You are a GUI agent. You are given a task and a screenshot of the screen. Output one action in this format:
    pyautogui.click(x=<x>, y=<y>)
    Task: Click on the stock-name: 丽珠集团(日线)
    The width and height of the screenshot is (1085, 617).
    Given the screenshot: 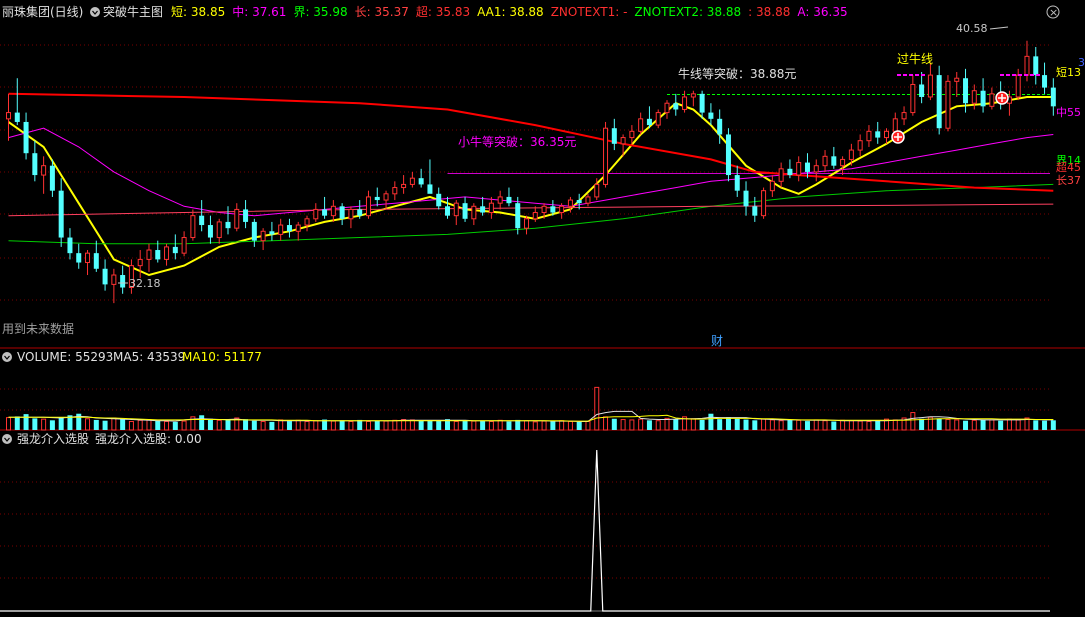 What is the action you would take?
    pyautogui.click(x=42, y=11)
    